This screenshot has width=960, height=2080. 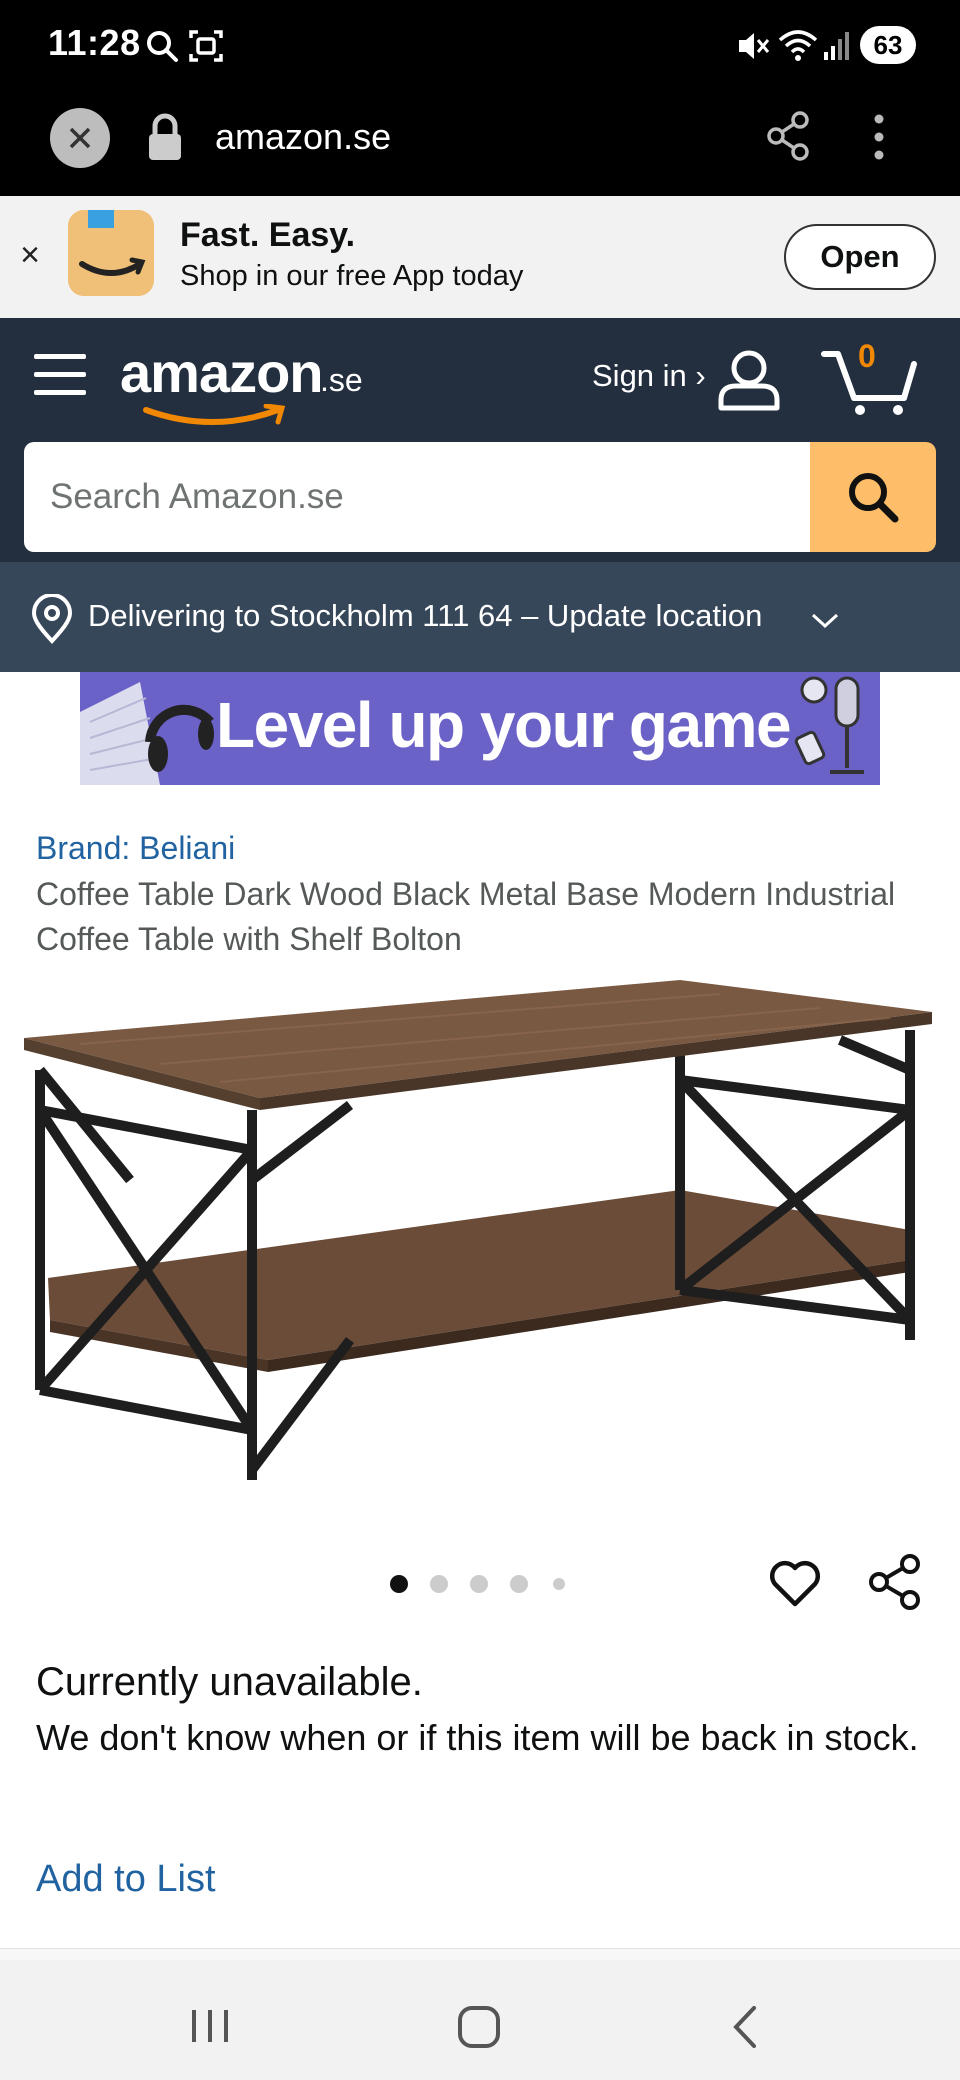 What do you see at coordinates (480, 144) in the screenshot?
I see `browser-bar: amazon.se` at bounding box center [480, 144].